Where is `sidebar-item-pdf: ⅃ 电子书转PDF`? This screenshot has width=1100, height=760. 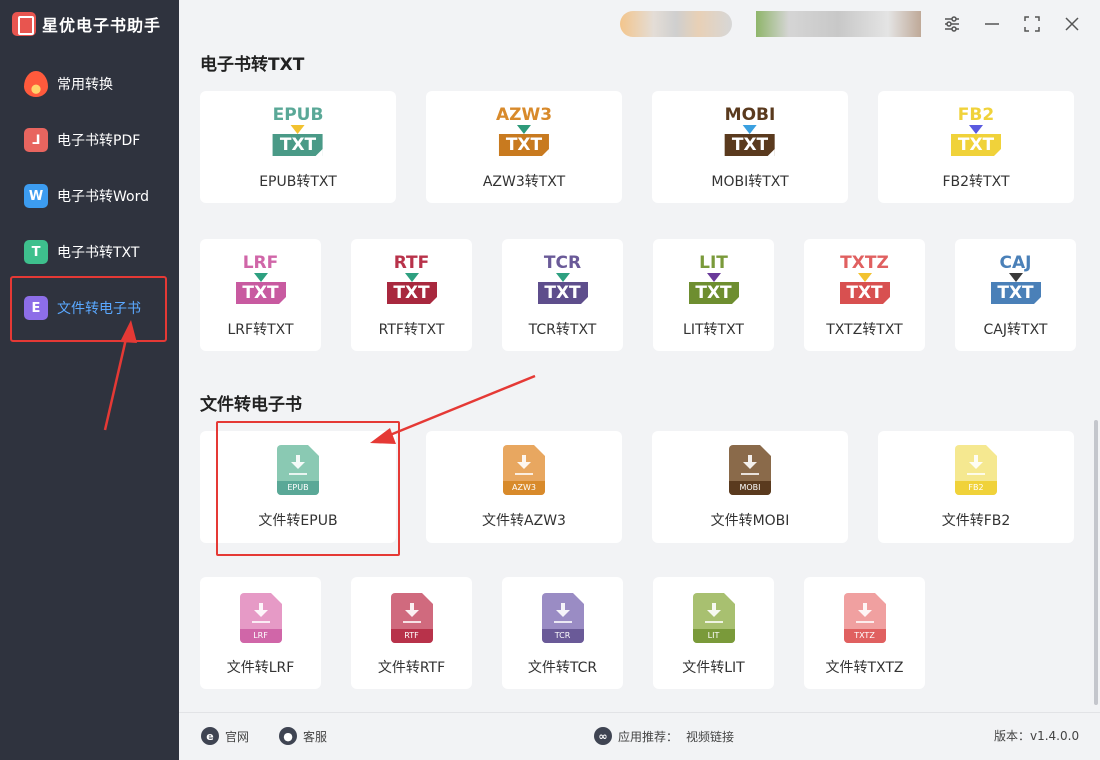 sidebar-item-pdf: ⅃ 电子书转PDF is located at coordinates (89, 140).